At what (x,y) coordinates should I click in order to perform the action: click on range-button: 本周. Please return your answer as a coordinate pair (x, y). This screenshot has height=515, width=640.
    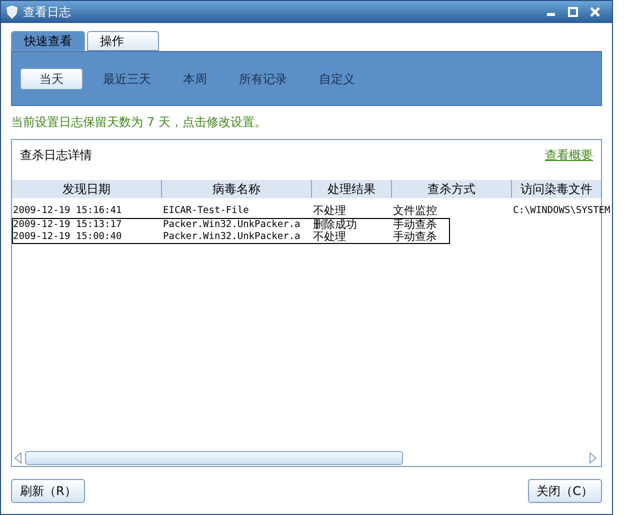
    Looking at the image, I should click on (195, 79).